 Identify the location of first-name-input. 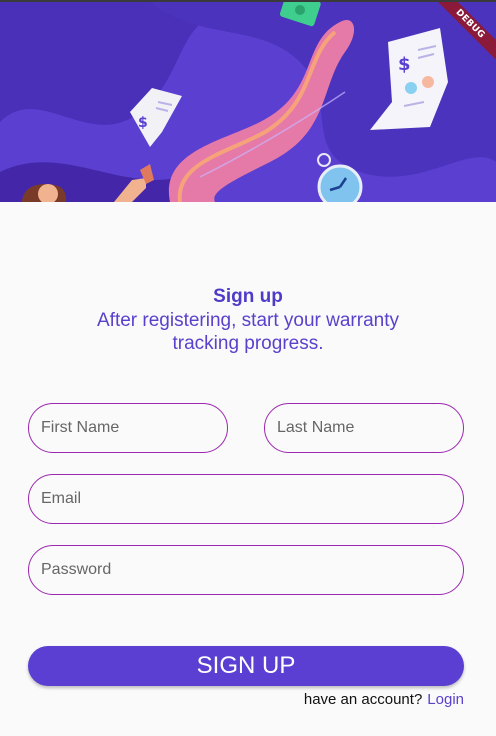
(134, 428).